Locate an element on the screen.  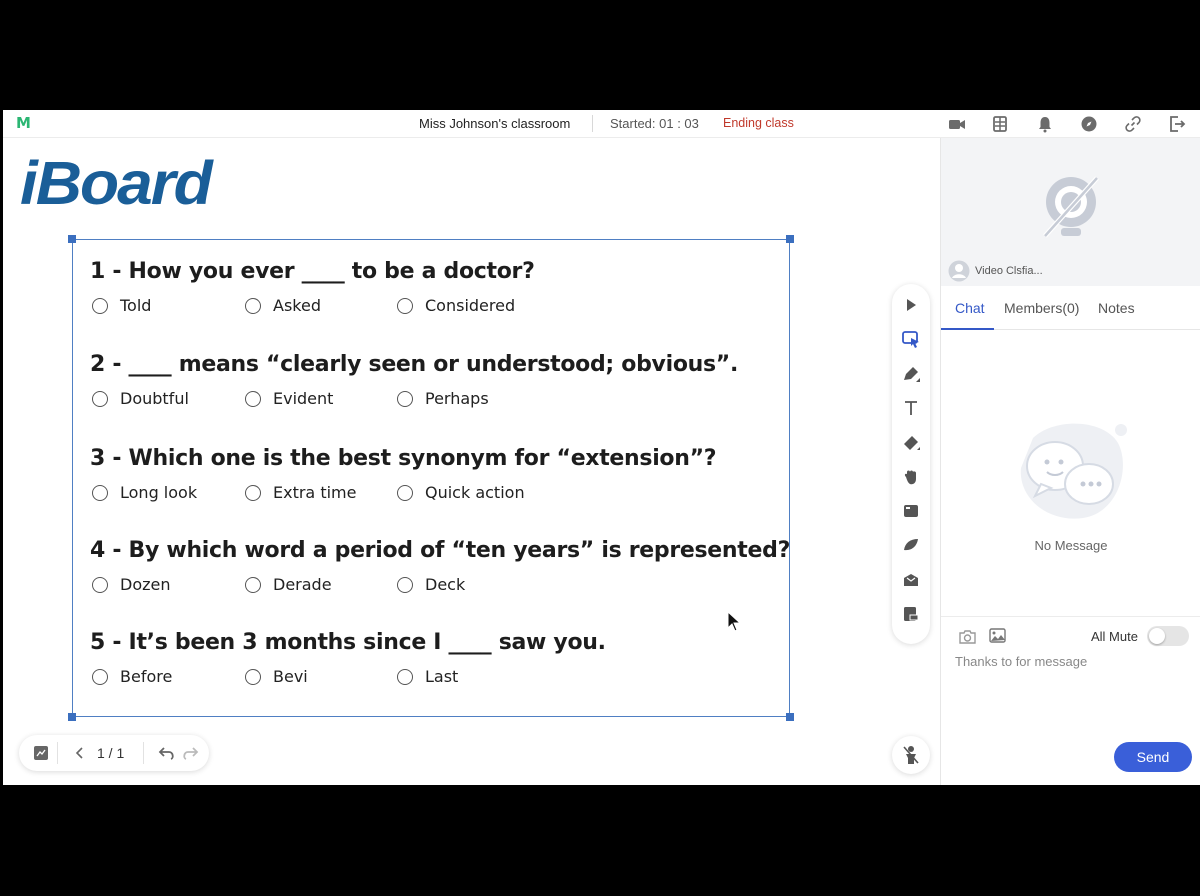
screenshot-icon is located at coordinates (967, 639).